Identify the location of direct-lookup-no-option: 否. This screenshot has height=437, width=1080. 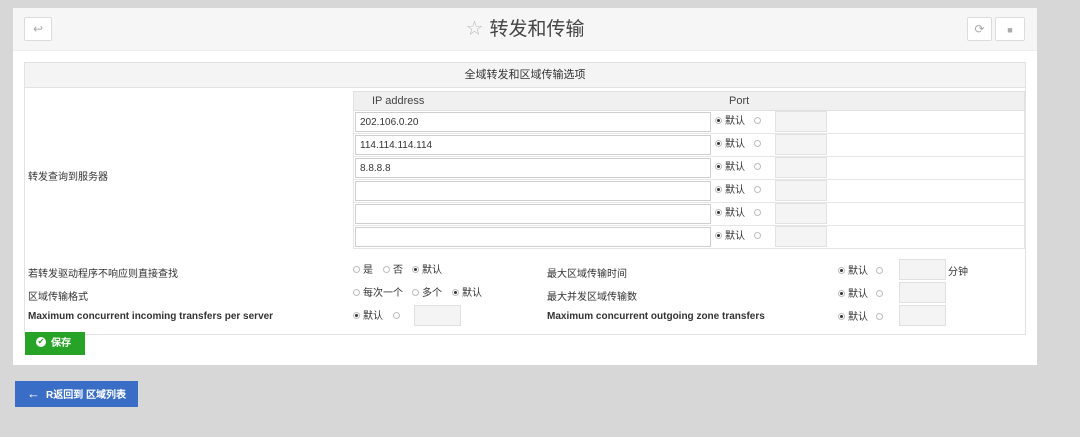
(393, 271).